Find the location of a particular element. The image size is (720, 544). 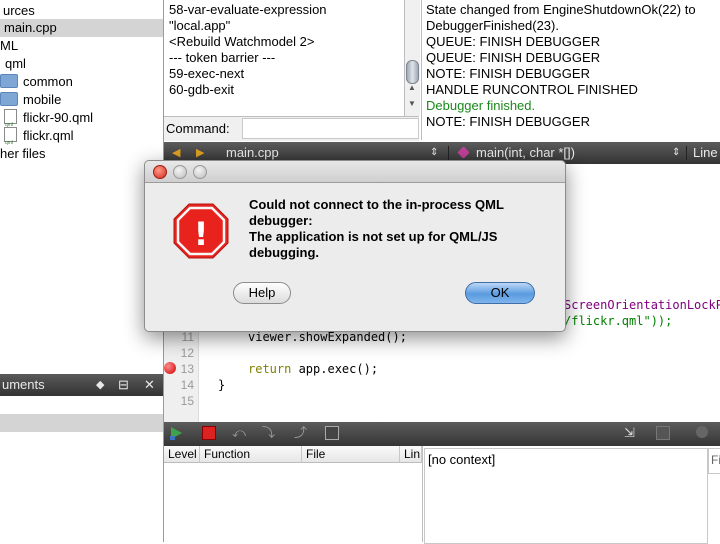

pane-icon is located at coordinates (663, 433).